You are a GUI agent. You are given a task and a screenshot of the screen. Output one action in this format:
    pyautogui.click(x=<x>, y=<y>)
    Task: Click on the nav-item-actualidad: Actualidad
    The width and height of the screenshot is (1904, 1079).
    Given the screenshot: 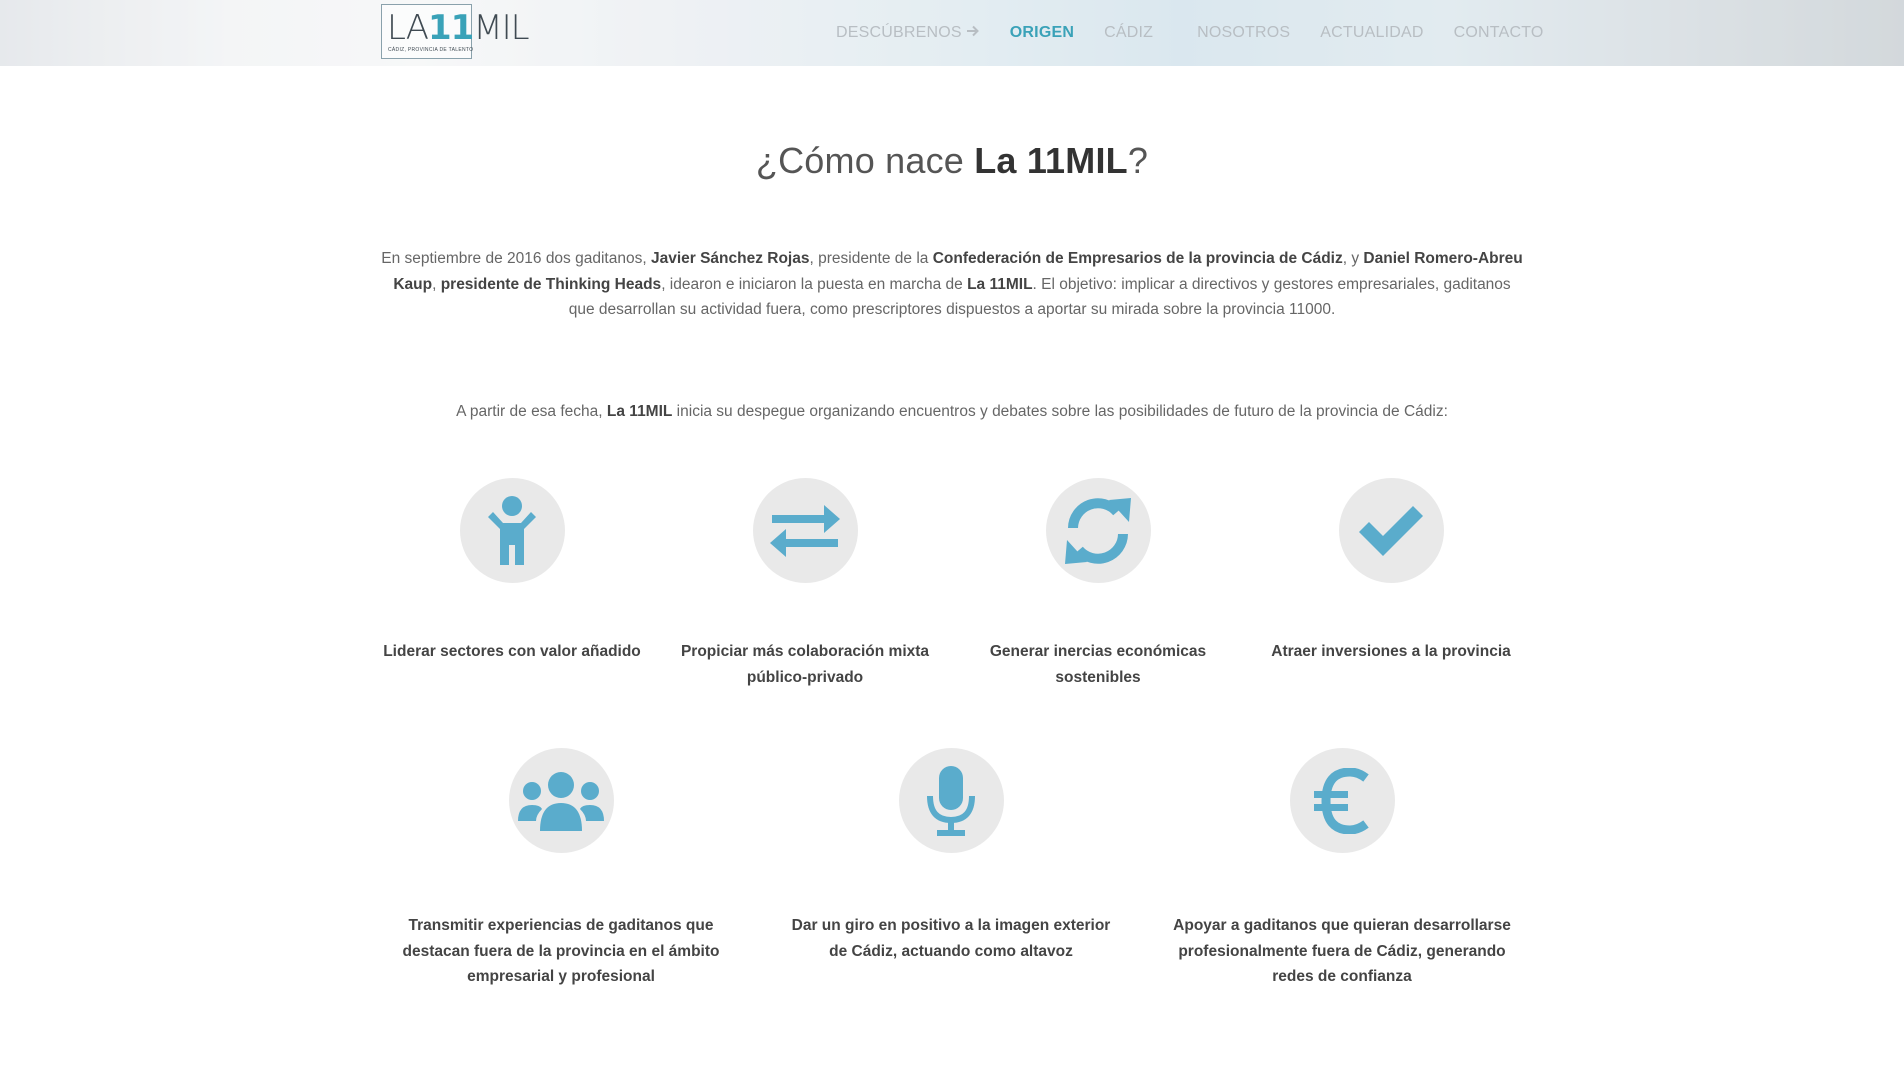 What is the action you would take?
    pyautogui.click(x=1371, y=33)
    